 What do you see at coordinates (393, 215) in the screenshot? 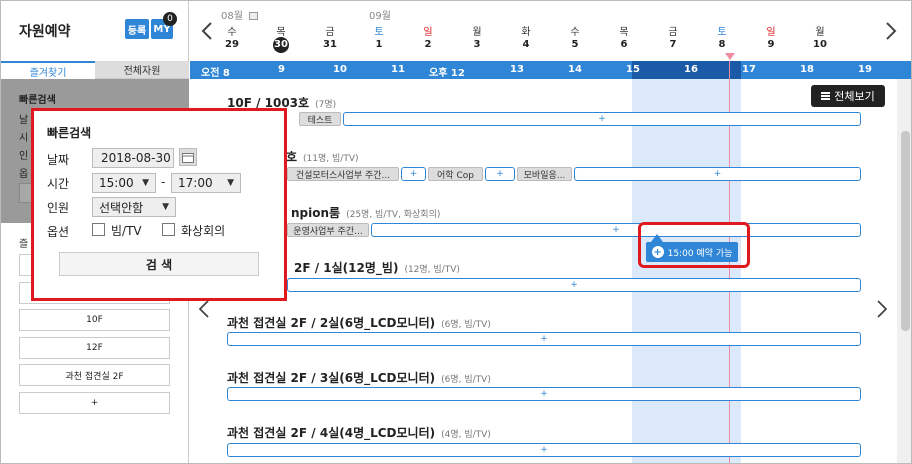
I see `room-meta: (25명, 빔/TV, 화상회의)` at bounding box center [393, 215].